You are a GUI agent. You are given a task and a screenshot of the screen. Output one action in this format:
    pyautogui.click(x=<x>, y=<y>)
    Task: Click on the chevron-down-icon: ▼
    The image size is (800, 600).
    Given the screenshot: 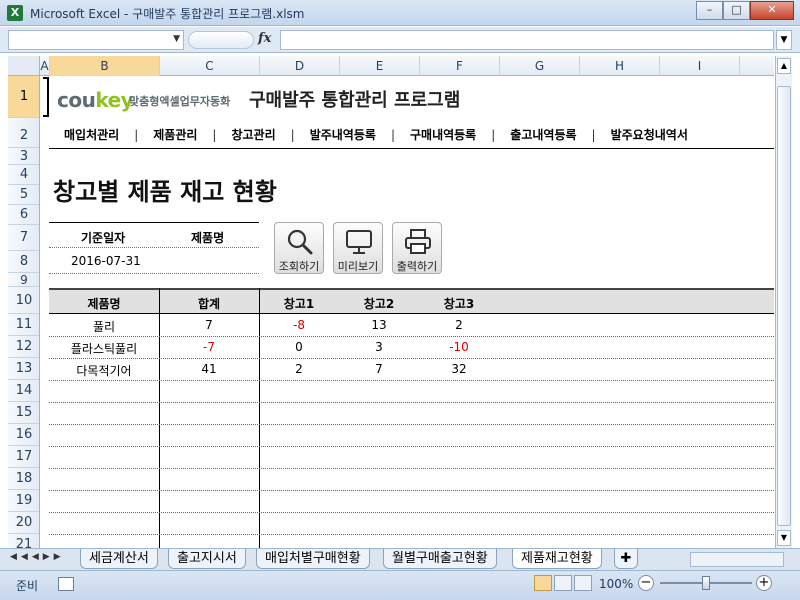 What is the action you would take?
    pyautogui.click(x=176, y=39)
    